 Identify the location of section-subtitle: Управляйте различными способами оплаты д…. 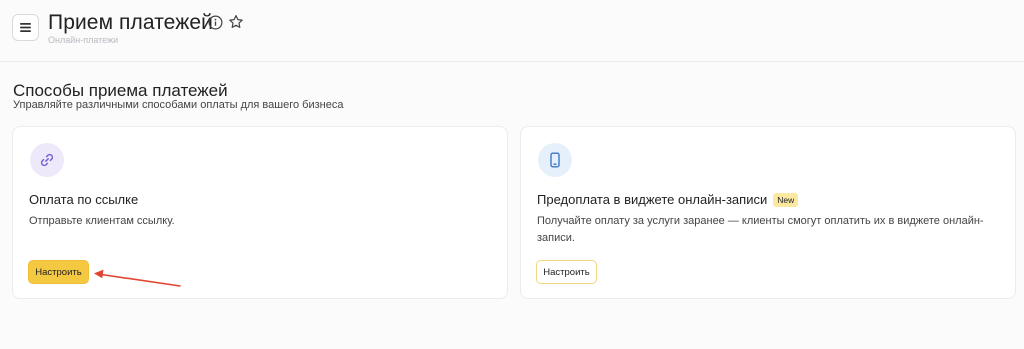
(178, 105).